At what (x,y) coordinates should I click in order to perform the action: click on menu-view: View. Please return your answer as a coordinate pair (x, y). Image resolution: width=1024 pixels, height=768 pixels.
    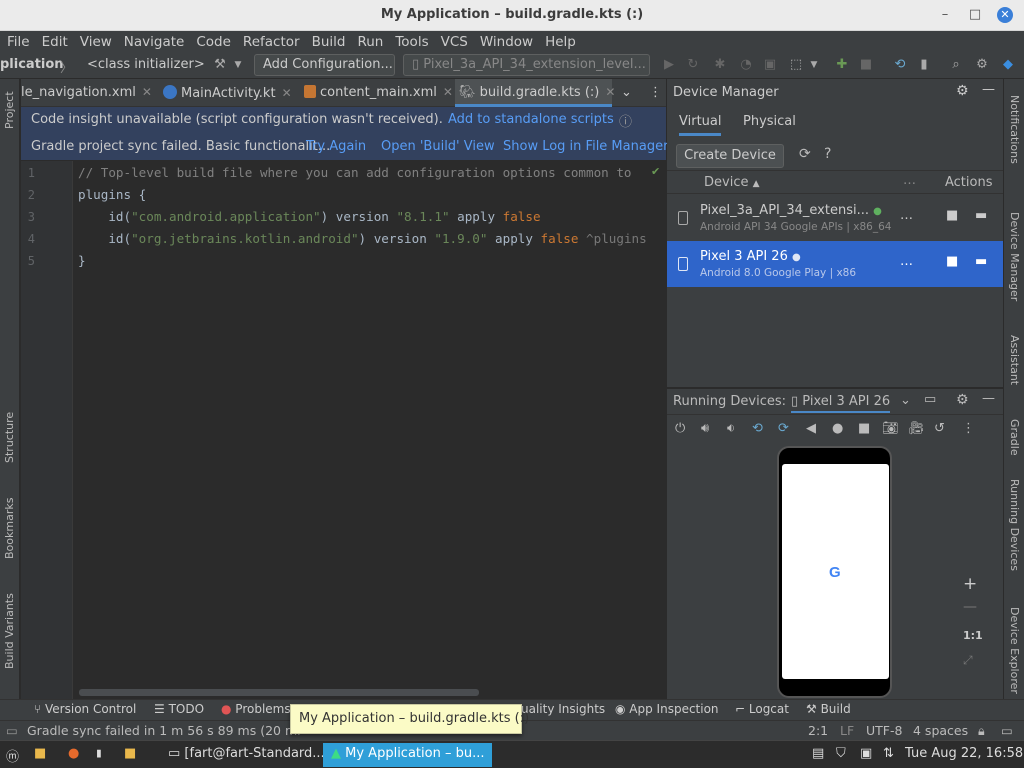
    Looking at the image, I should click on (96, 42).